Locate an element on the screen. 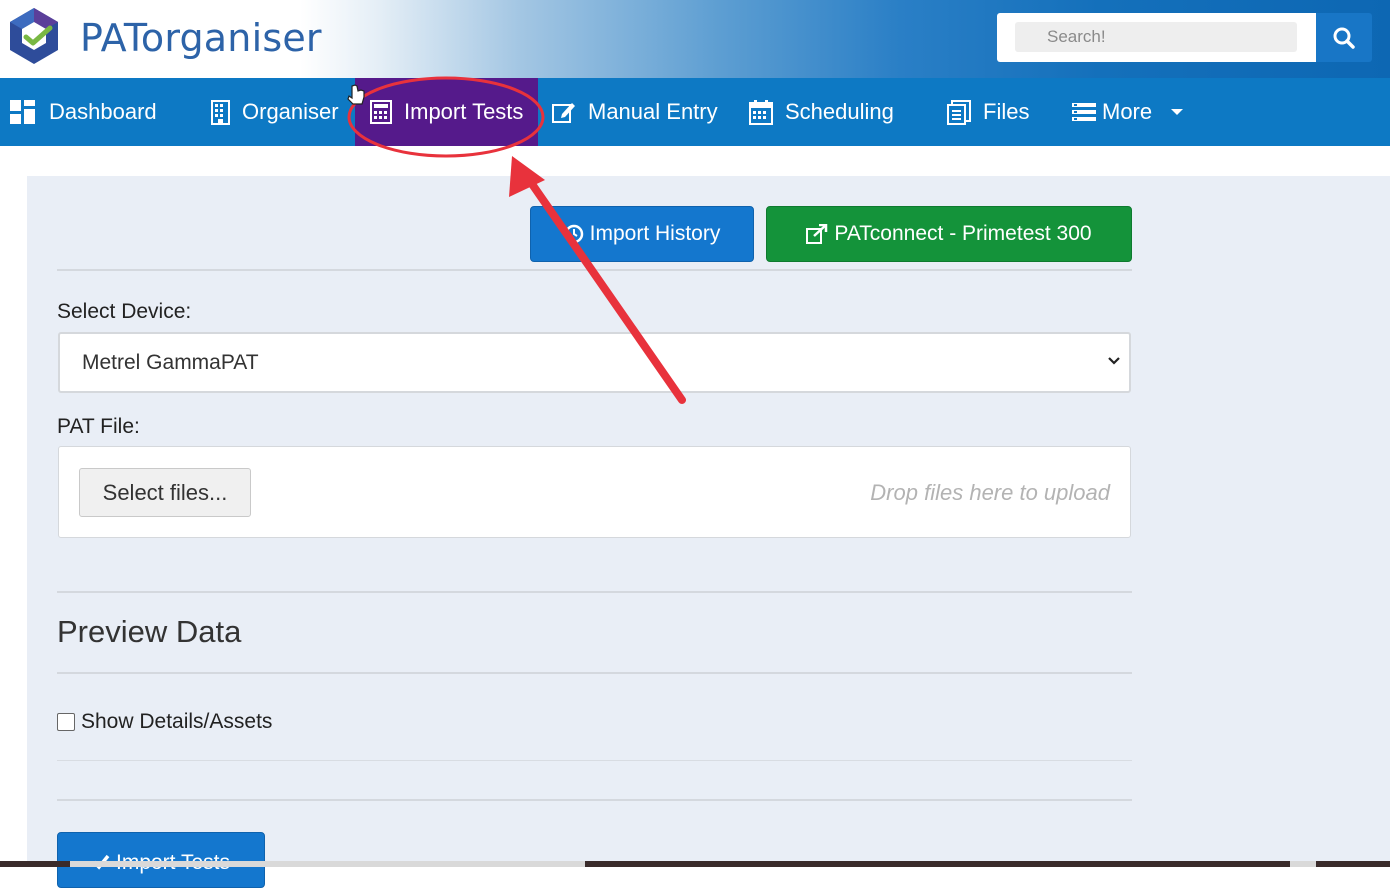 The height and width of the screenshot is (888, 1390). device-select-value: Metrel GammaPAT is located at coordinates (170, 362).